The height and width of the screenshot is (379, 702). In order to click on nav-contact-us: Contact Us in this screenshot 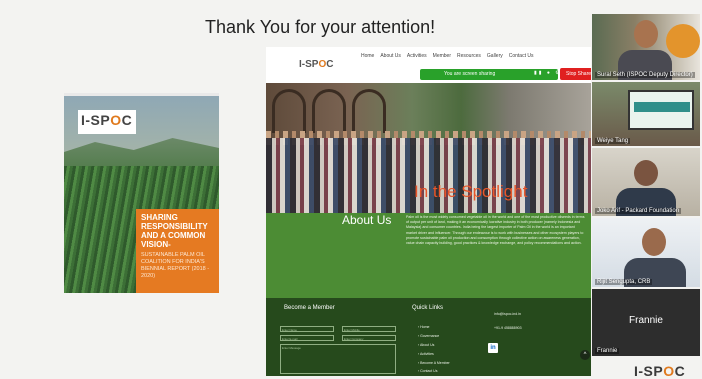, I will do `click(521, 56)`.